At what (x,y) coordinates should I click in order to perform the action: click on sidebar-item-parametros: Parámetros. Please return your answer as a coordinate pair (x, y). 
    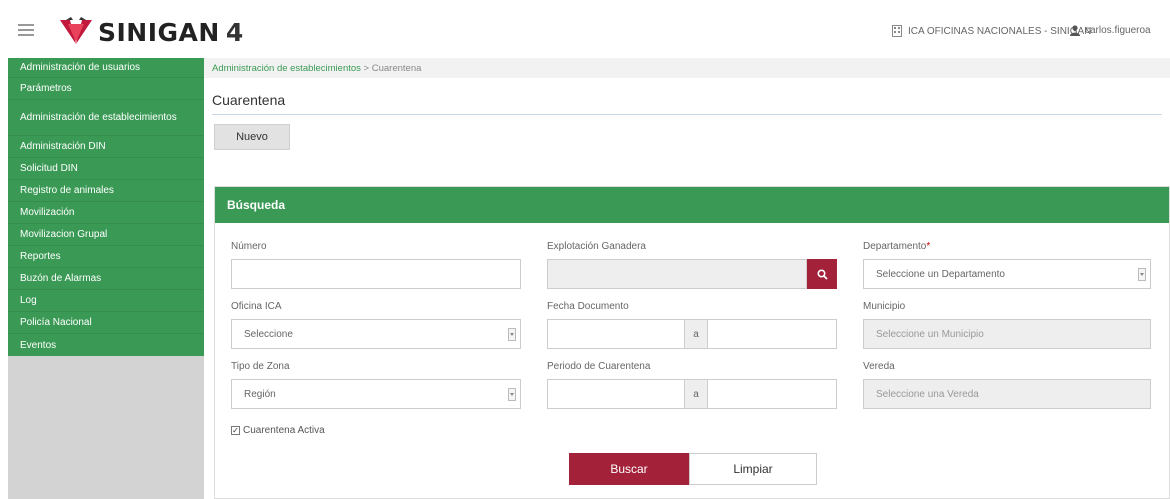
    Looking at the image, I should click on (106, 89).